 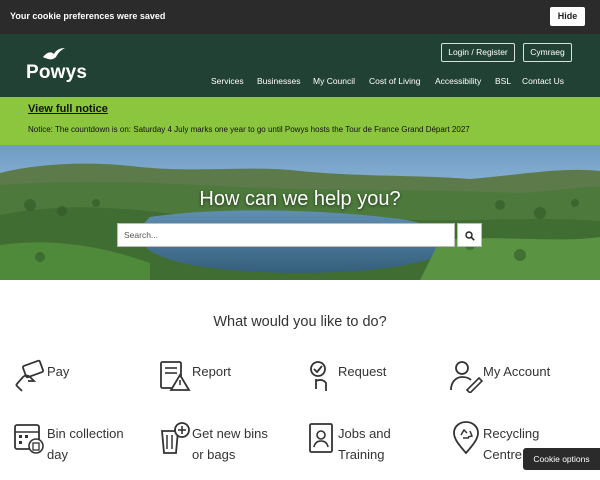 I want to click on task-report: Report, so click(x=211, y=371).